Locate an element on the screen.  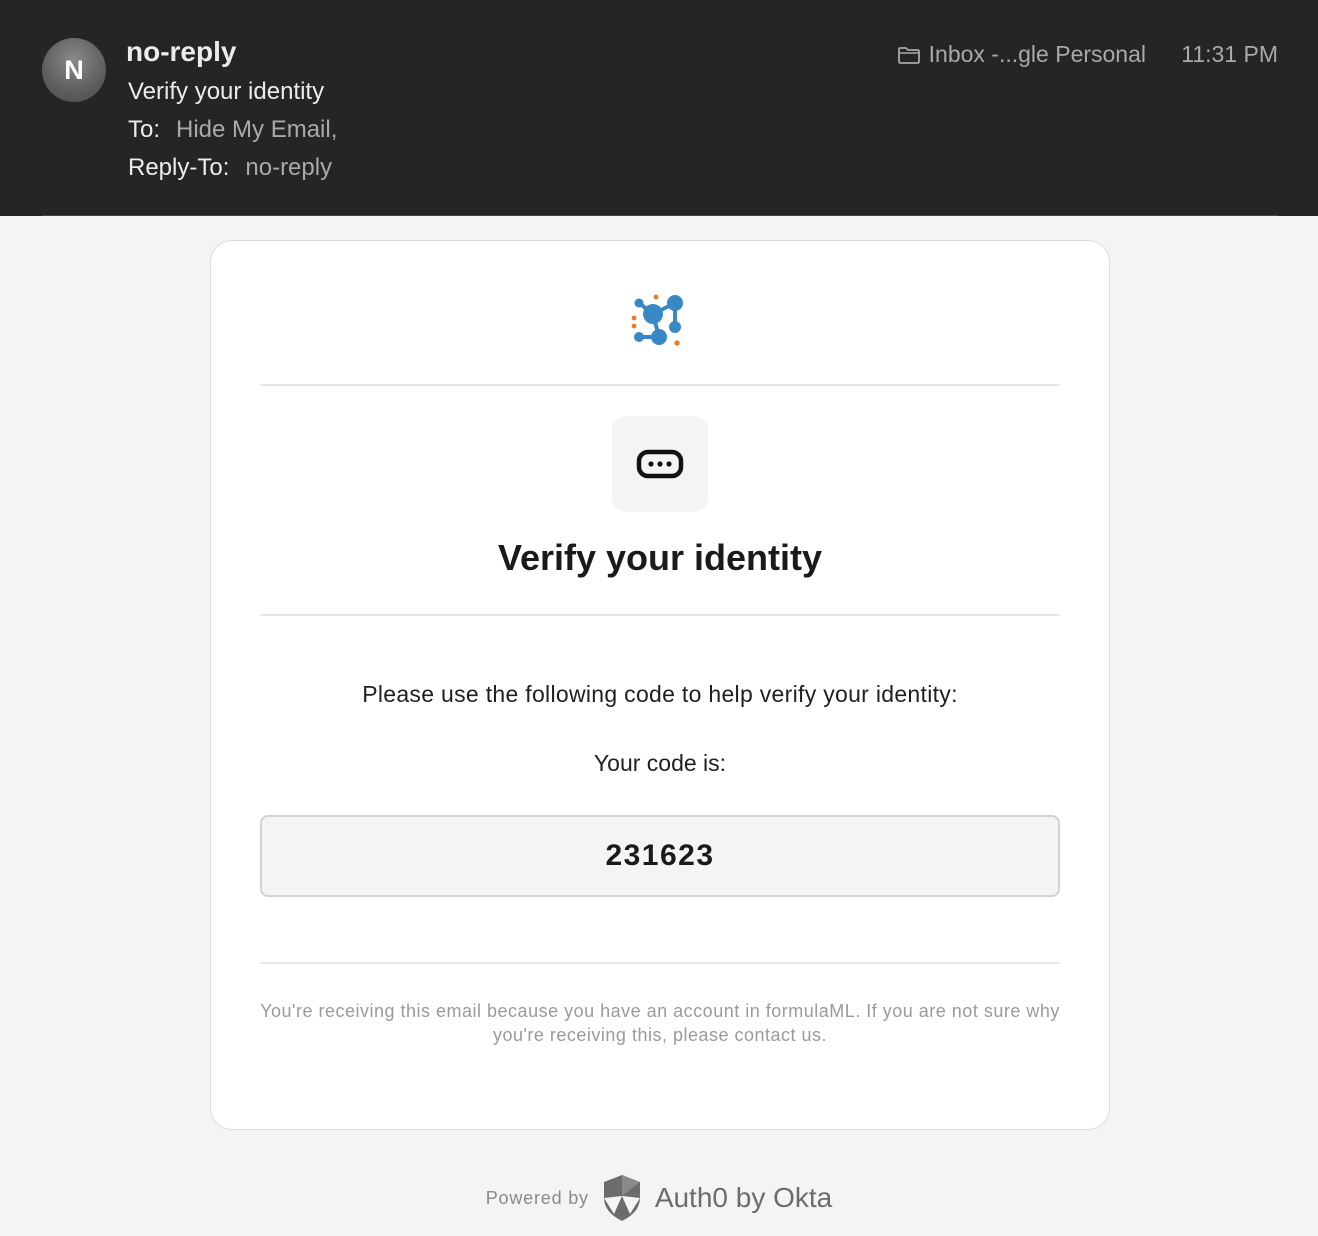
card-title: Verify your identity is located at coordinates (660, 557).